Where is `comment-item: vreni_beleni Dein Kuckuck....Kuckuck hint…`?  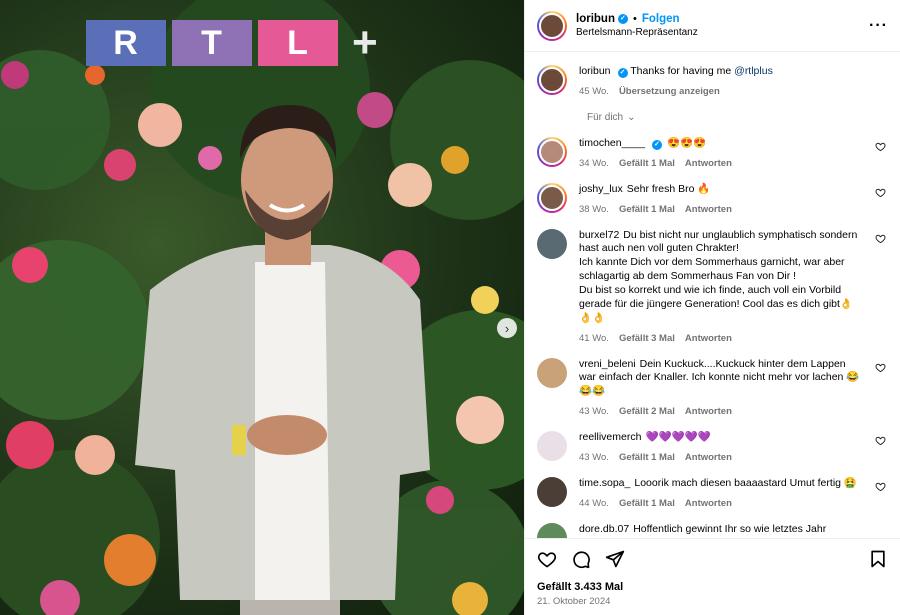
comment-item: vreni_beleni Dein Kuckuck....Kuckuck hint… is located at coordinates (712, 387).